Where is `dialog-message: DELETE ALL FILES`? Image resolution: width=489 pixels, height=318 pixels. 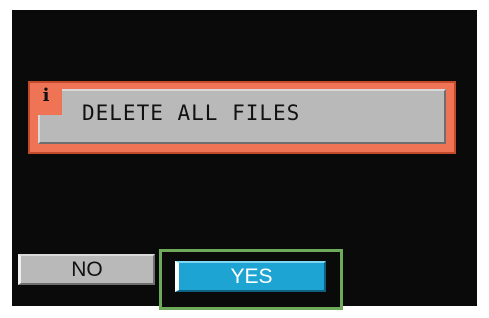
dialog-message: DELETE ALL FILES is located at coordinates (191, 113).